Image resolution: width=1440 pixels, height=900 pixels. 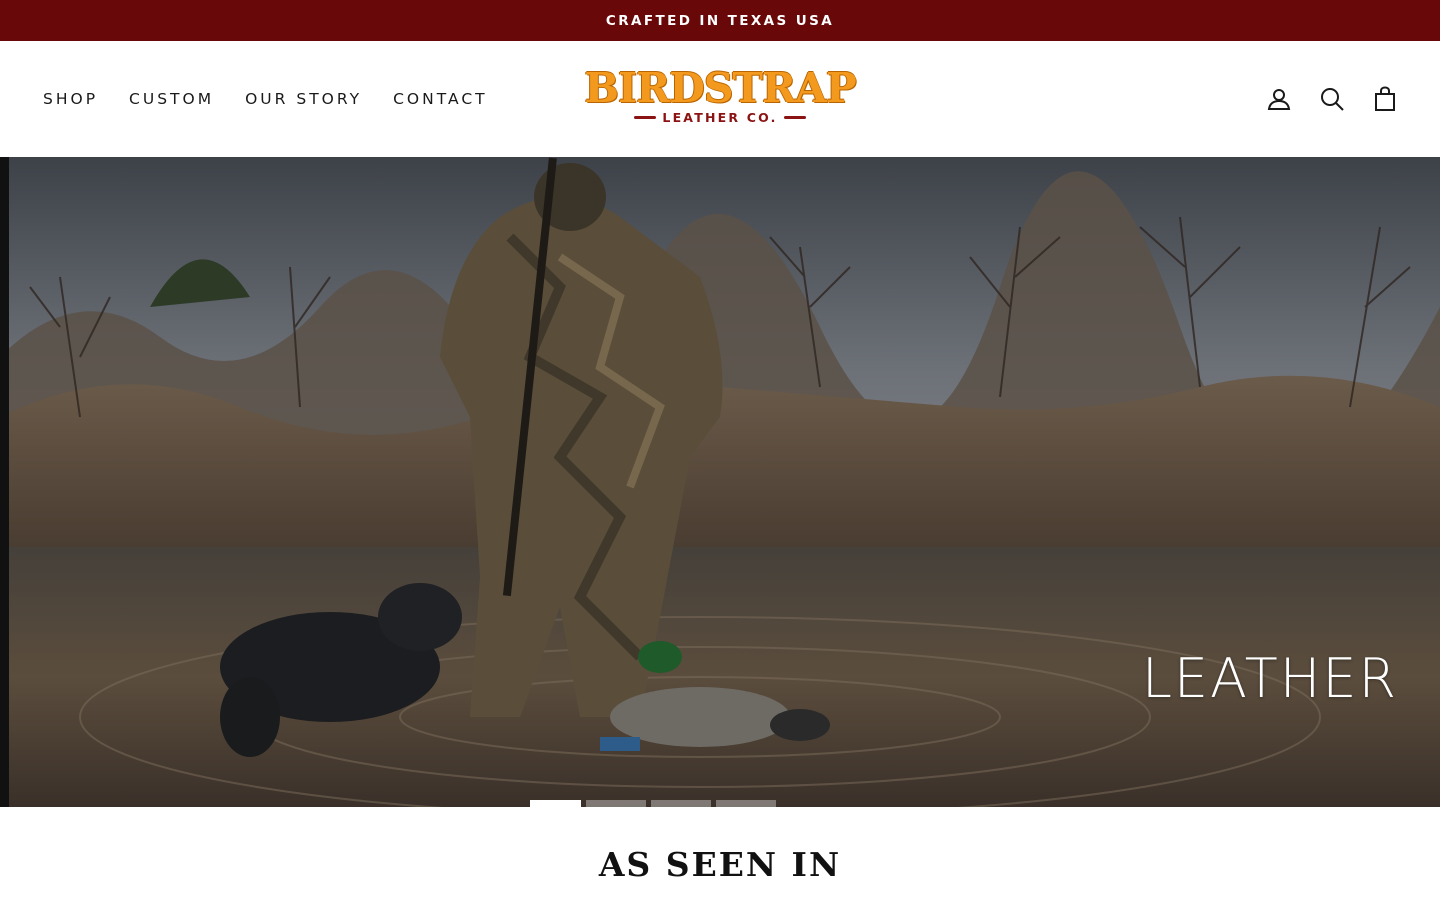 What do you see at coordinates (1269, 678) in the screenshot?
I see `hero-caption: LEATHER` at bounding box center [1269, 678].